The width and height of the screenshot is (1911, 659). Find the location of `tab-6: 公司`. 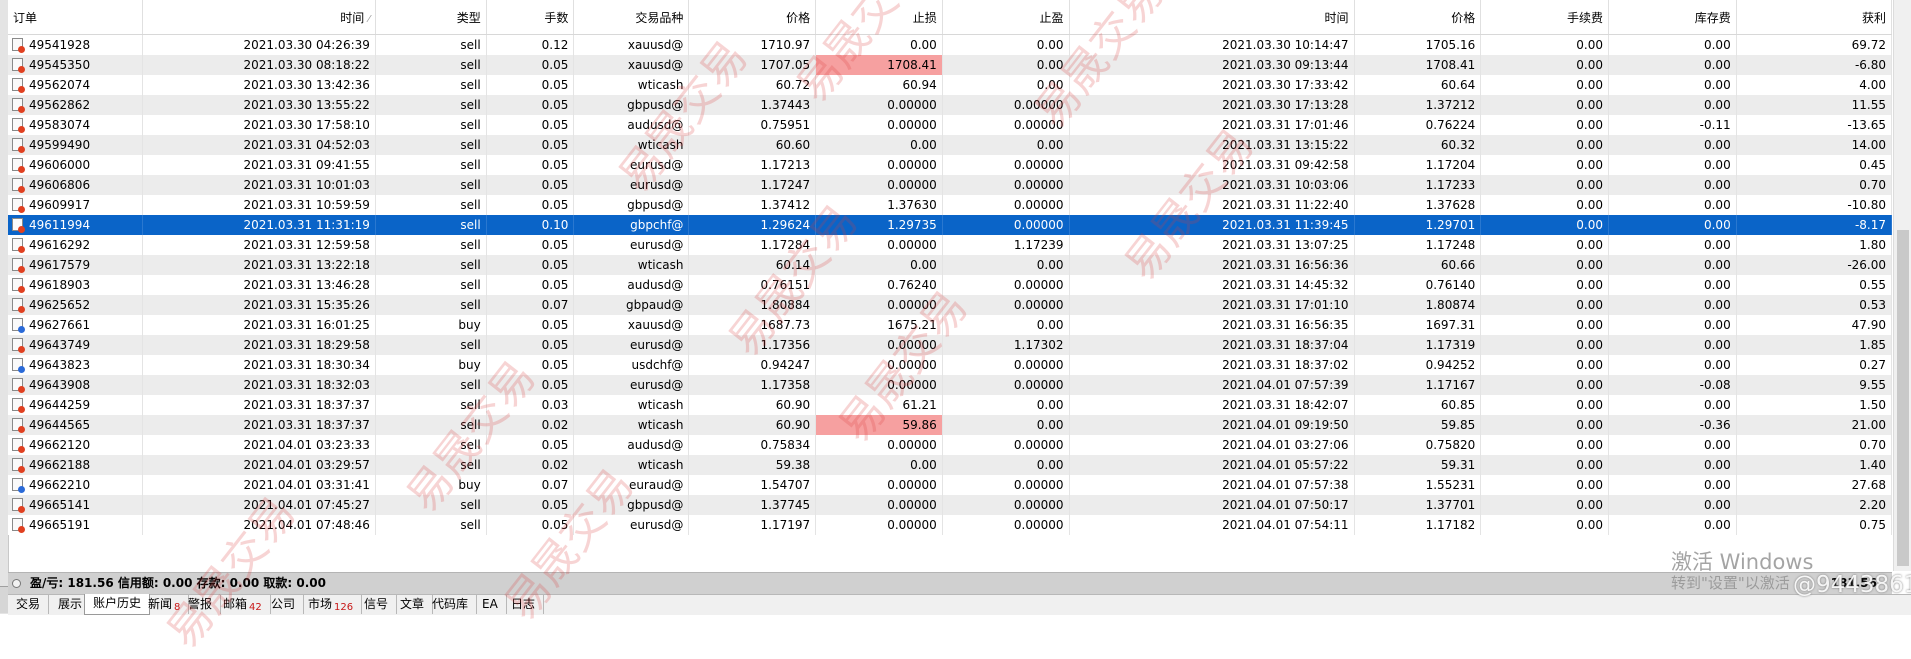

tab-6: 公司 is located at coordinates (284, 604).